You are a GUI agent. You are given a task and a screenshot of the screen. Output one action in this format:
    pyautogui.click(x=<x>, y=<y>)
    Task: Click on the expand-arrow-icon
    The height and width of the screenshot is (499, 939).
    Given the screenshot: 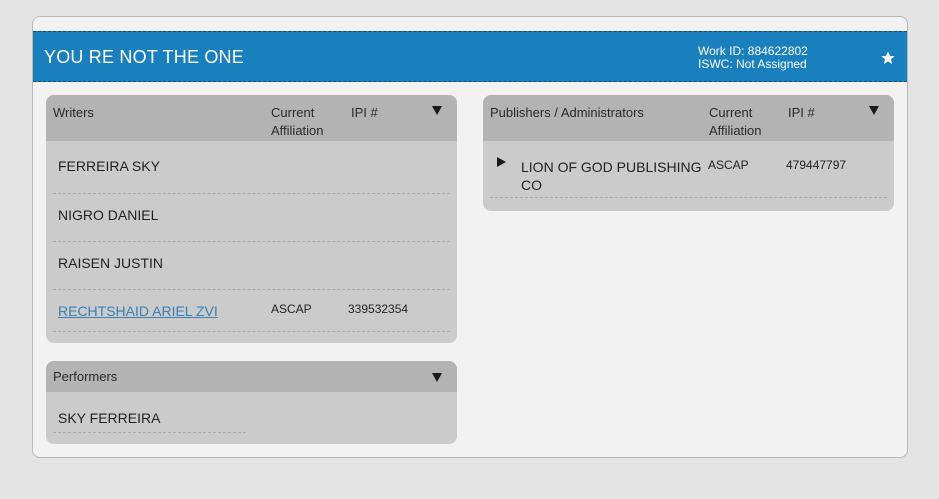 What is the action you would take?
    pyautogui.click(x=501, y=162)
    